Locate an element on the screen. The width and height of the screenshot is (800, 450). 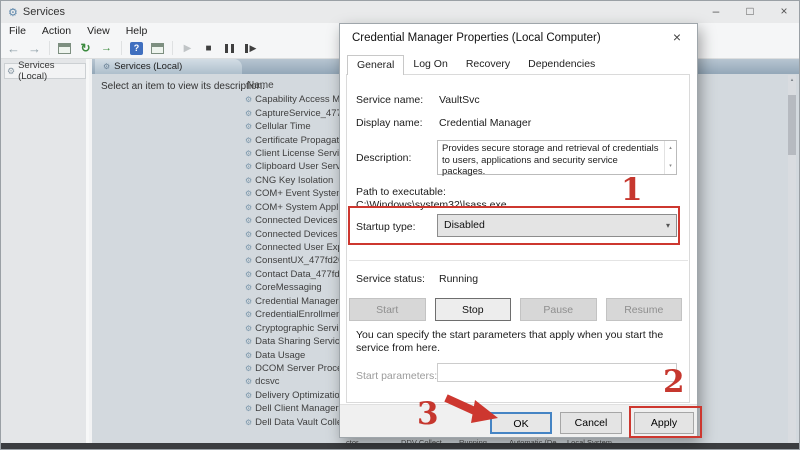
annotation-step-3: 3 is located at coordinates (428, 414).